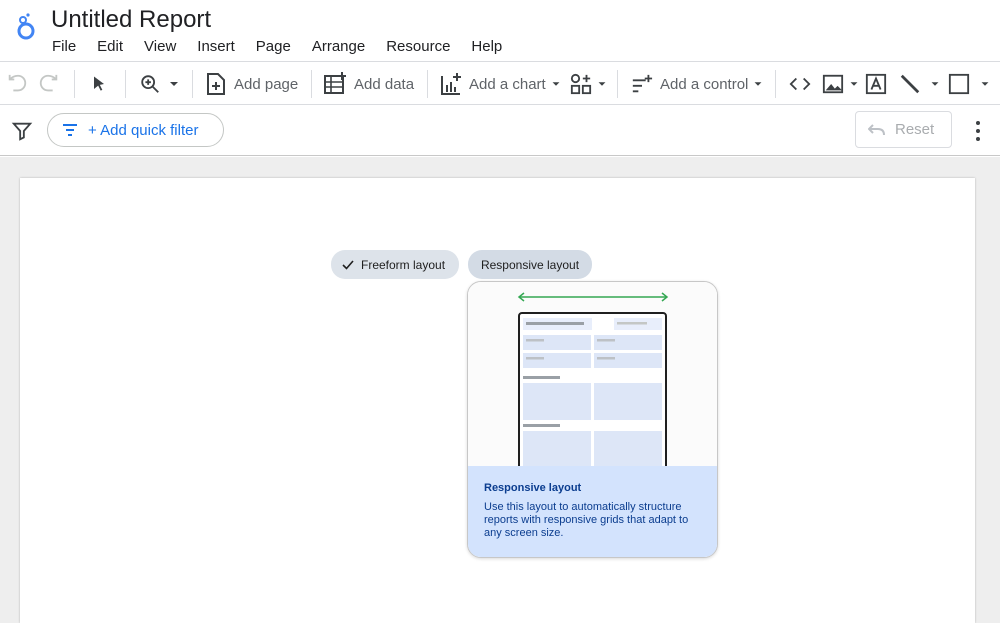 The image size is (1000, 623). What do you see at coordinates (143, 130) in the screenshot?
I see `add-quick-filter-label: + Add quick filter` at bounding box center [143, 130].